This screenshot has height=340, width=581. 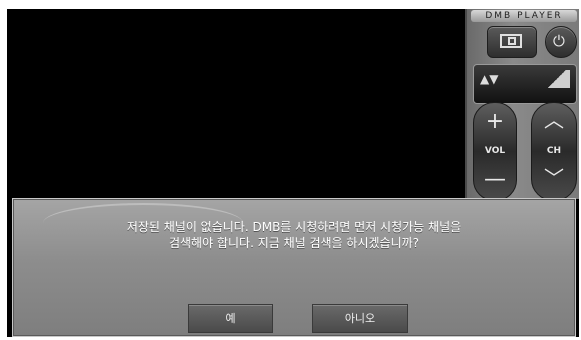 I want to click on volume-up-button: +, so click(x=495, y=122).